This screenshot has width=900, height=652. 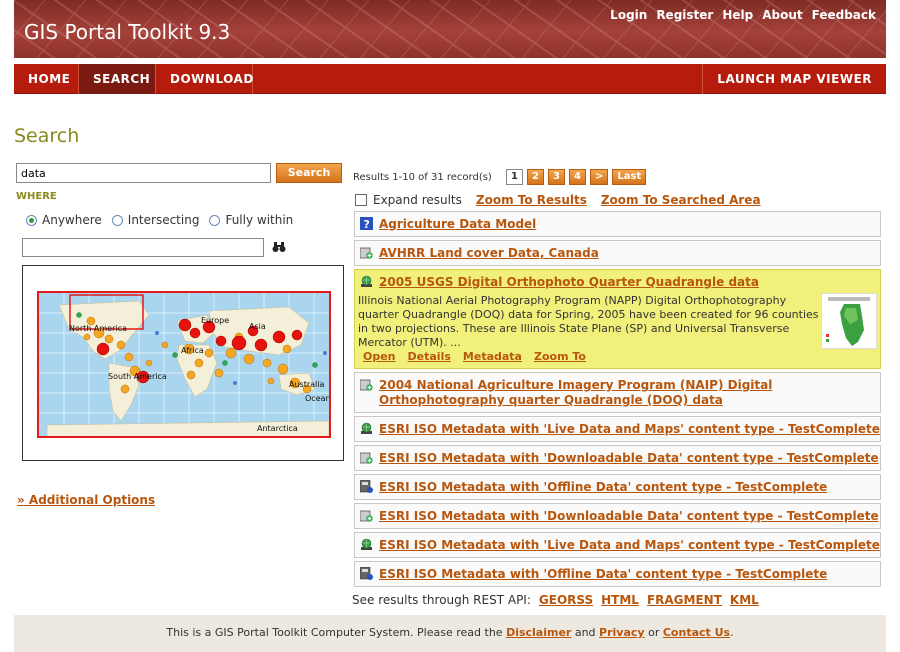 I want to click on feedback-link: Feedback, so click(x=844, y=15).